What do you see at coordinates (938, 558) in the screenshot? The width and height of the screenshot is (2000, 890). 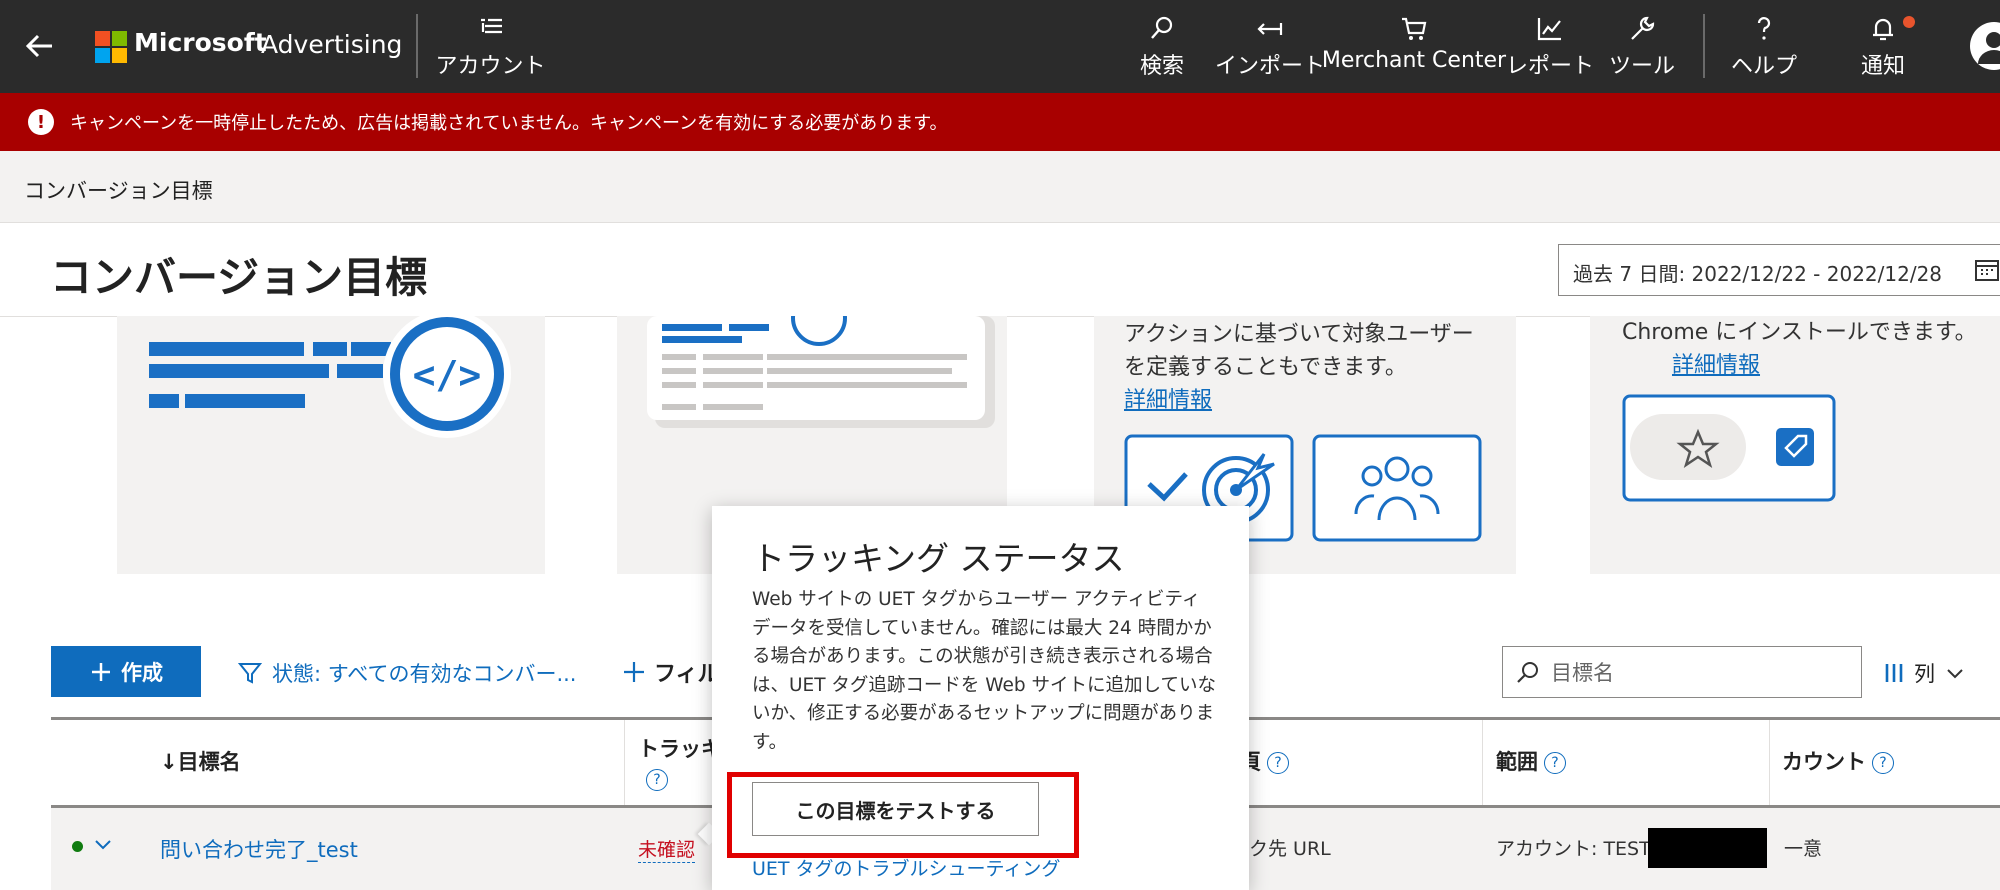 I see `popover-title: トラッキング ステータス` at bounding box center [938, 558].